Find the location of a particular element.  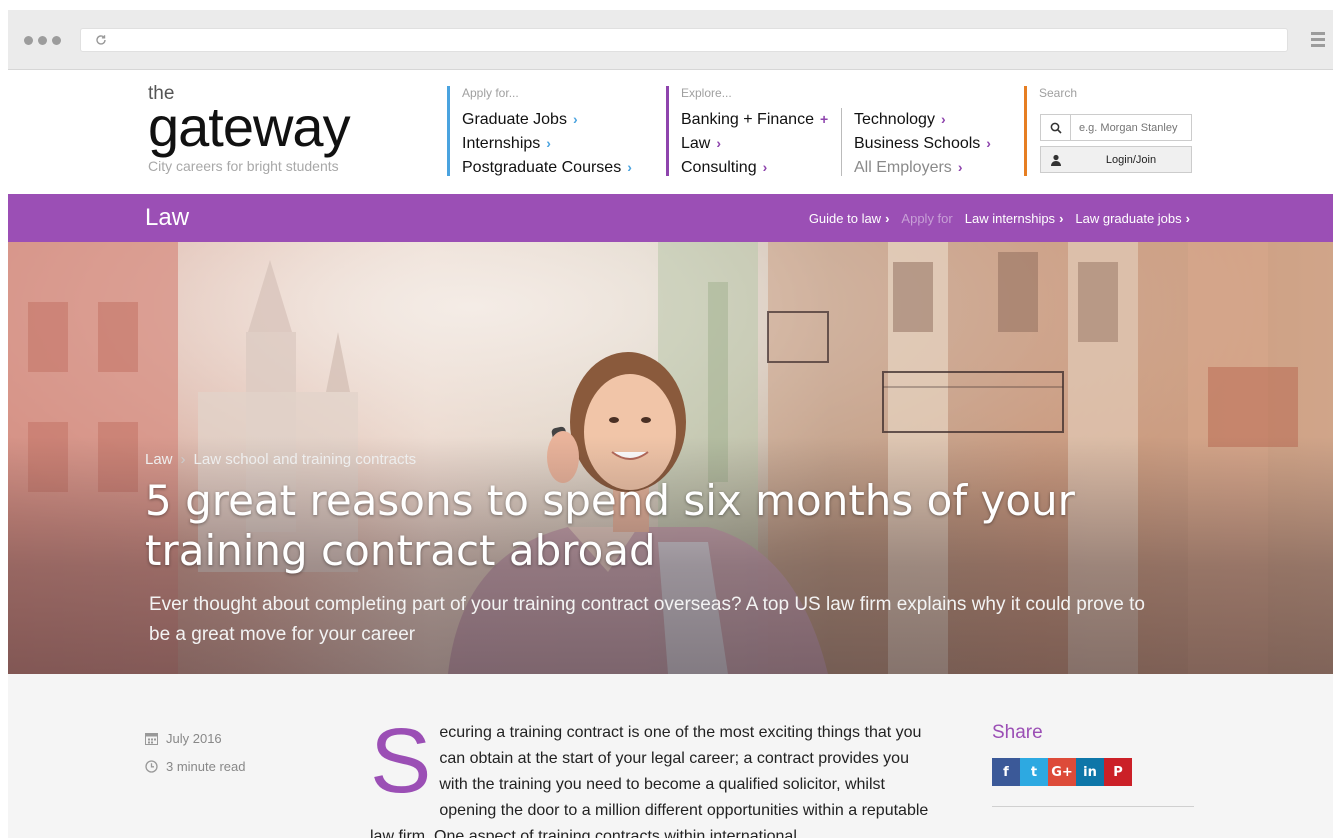

google-plus-share-button: G+ is located at coordinates (1062, 772).